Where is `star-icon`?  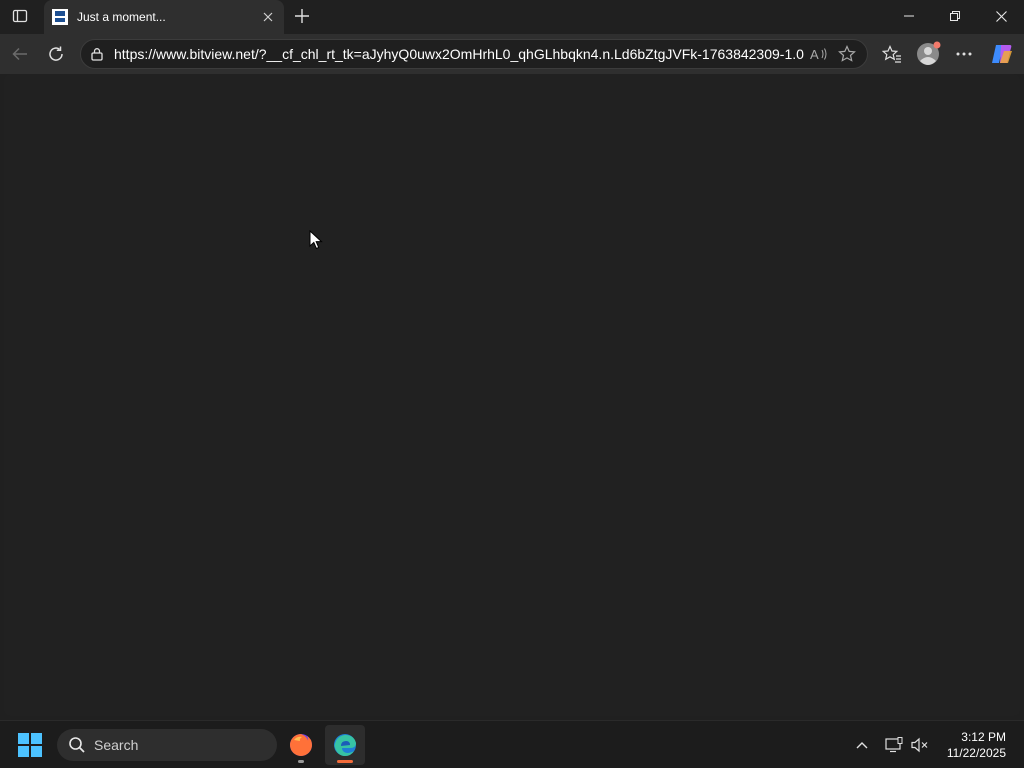 star-icon is located at coordinates (847, 53).